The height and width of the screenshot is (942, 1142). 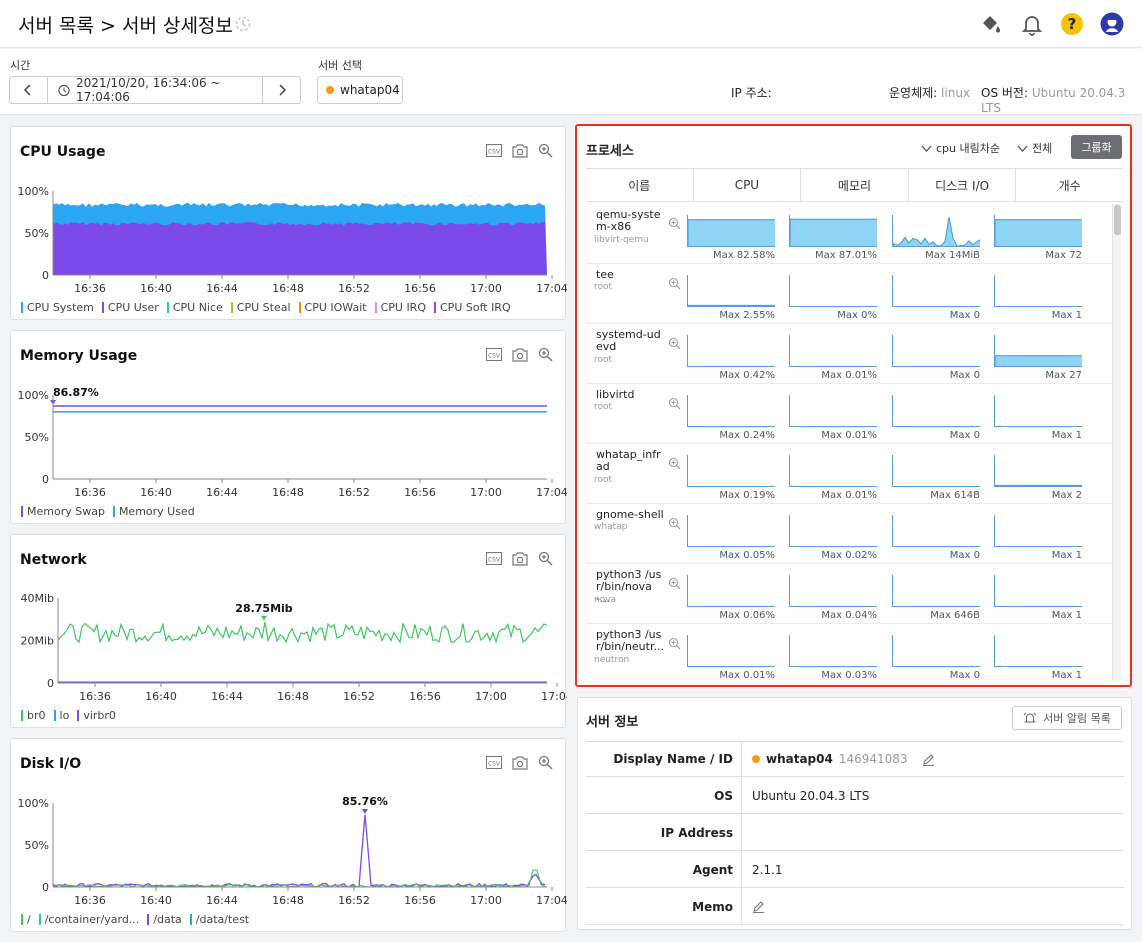 What do you see at coordinates (26, 919) in the screenshot?
I see `legend-item: /` at bounding box center [26, 919].